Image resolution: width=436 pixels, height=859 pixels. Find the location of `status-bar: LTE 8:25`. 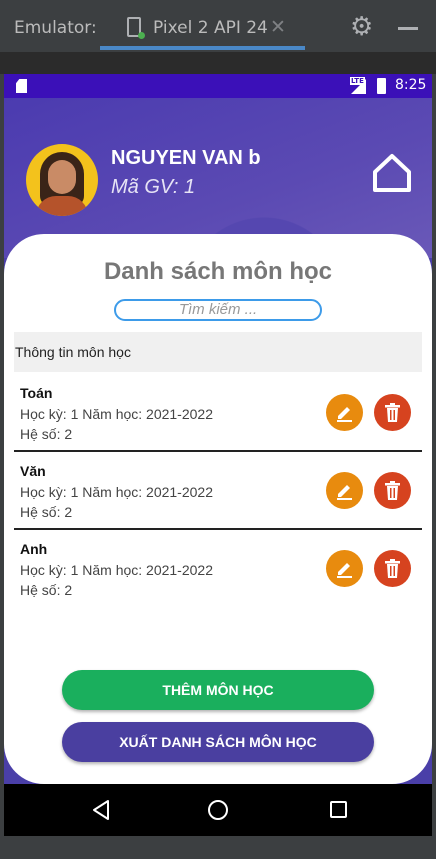

status-bar: LTE 8:25 is located at coordinates (218, 86).